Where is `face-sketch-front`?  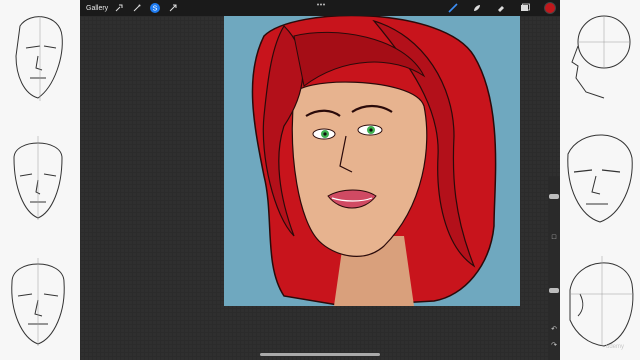
face-sketch-front is located at coordinates (40, 178).